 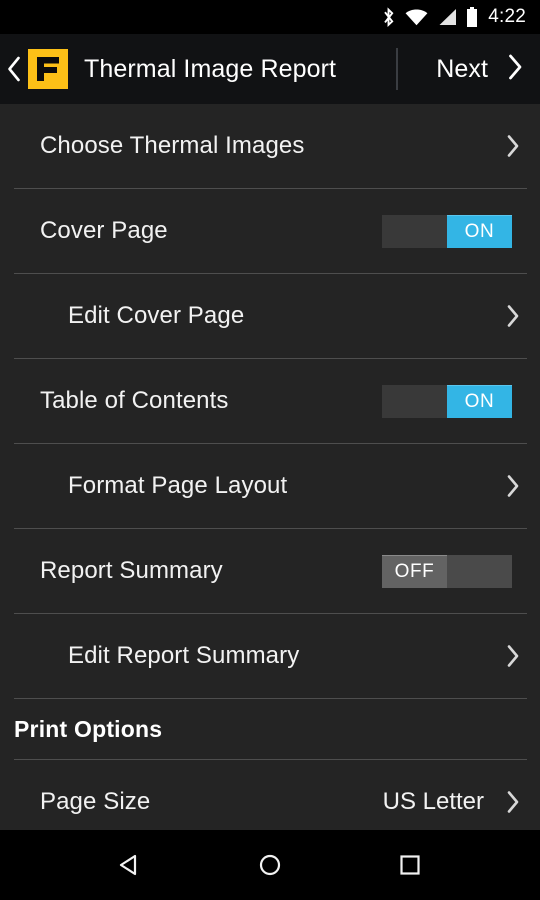 What do you see at coordinates (156, 315) in the screenshot?
I see `row-label: Edit Cover Page` at bounding box center [156, 315].